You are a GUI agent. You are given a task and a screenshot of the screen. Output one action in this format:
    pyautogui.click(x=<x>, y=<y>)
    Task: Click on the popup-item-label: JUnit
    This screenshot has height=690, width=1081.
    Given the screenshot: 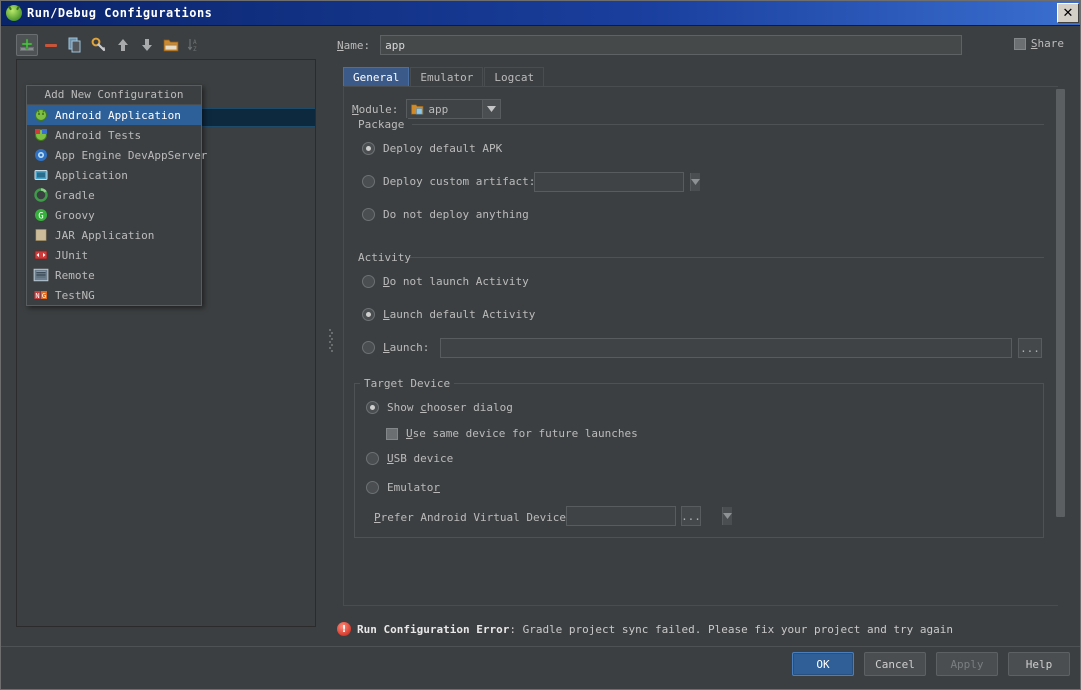 What is the action you would take?
    pyautogui.click(x=72, y=255)
    